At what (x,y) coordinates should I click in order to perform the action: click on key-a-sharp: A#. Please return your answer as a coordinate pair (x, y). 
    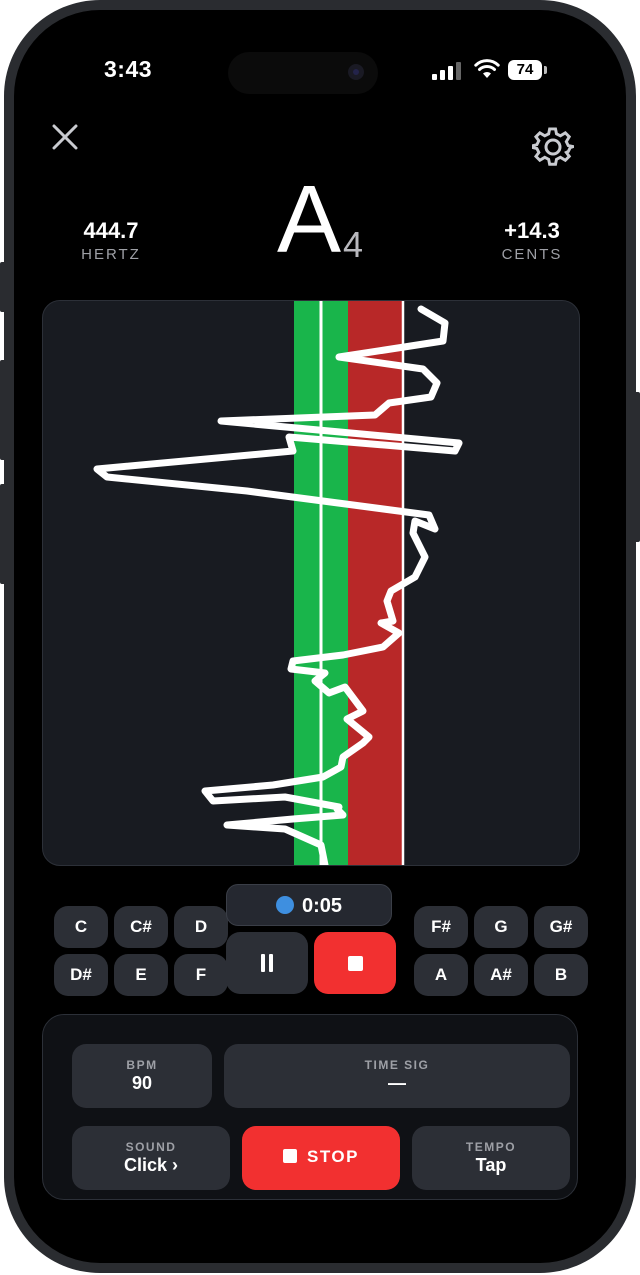
    Looking at the image, I should click on (501, 975).